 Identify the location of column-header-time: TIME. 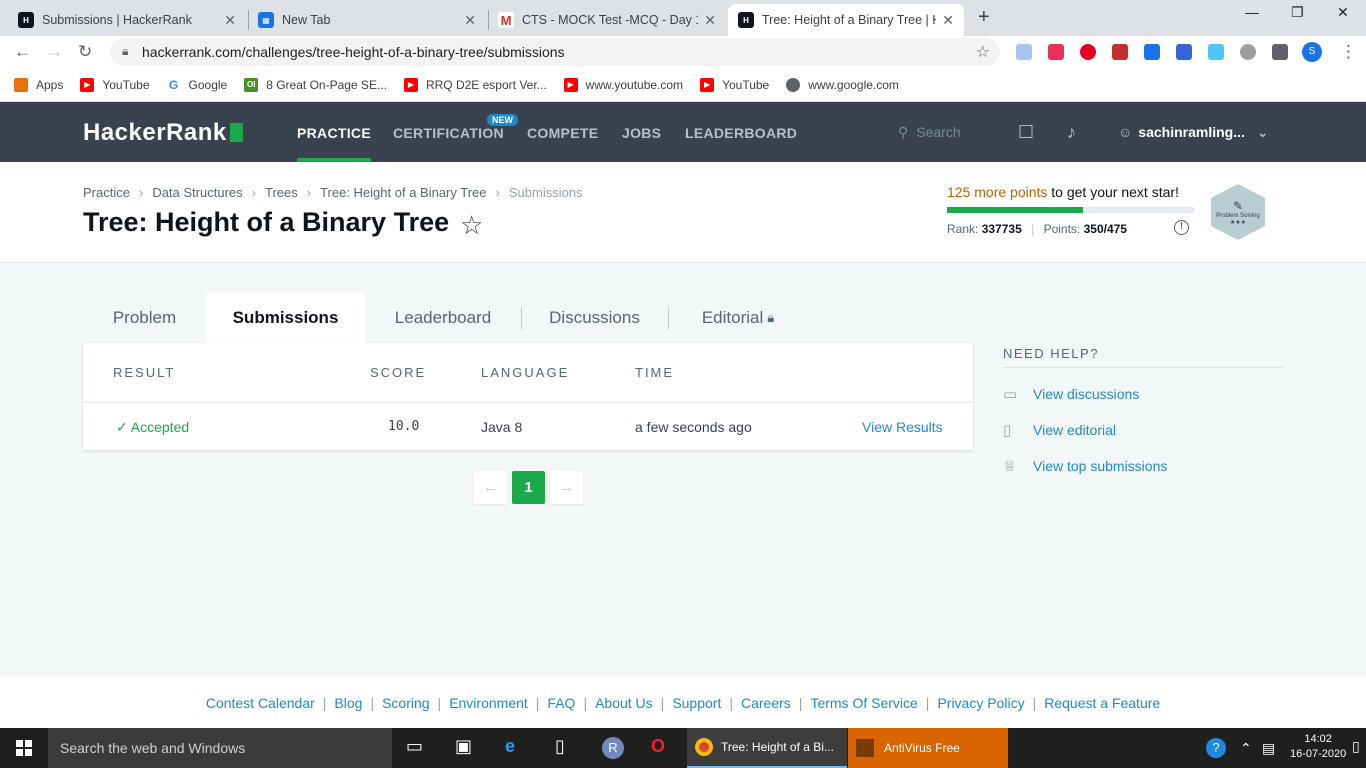
(655, 372).